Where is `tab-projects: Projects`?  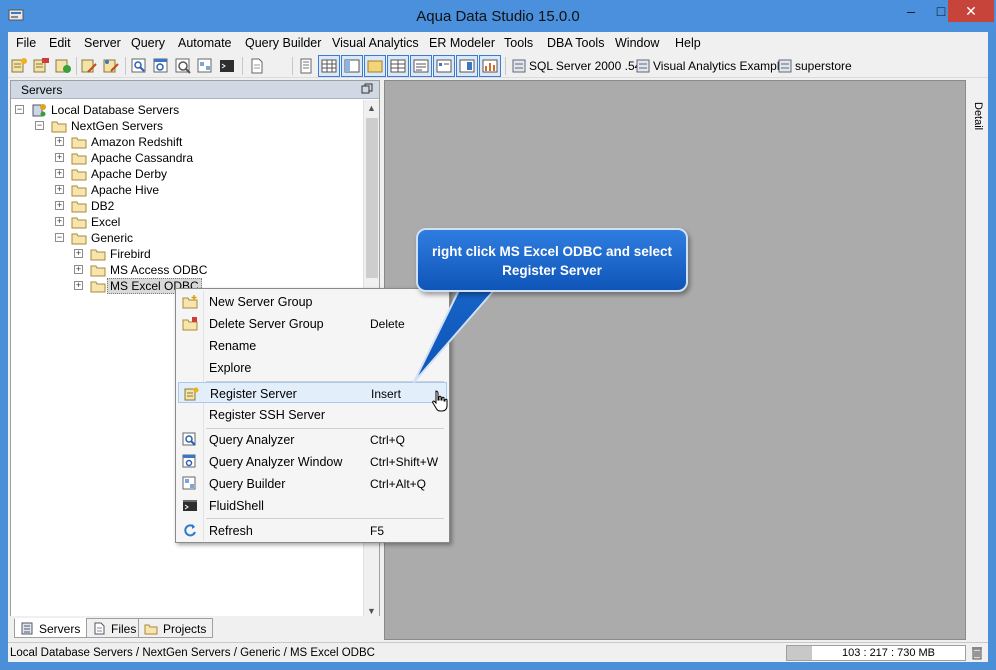 tab-projects: Projects is located at coordinates (176, 628).